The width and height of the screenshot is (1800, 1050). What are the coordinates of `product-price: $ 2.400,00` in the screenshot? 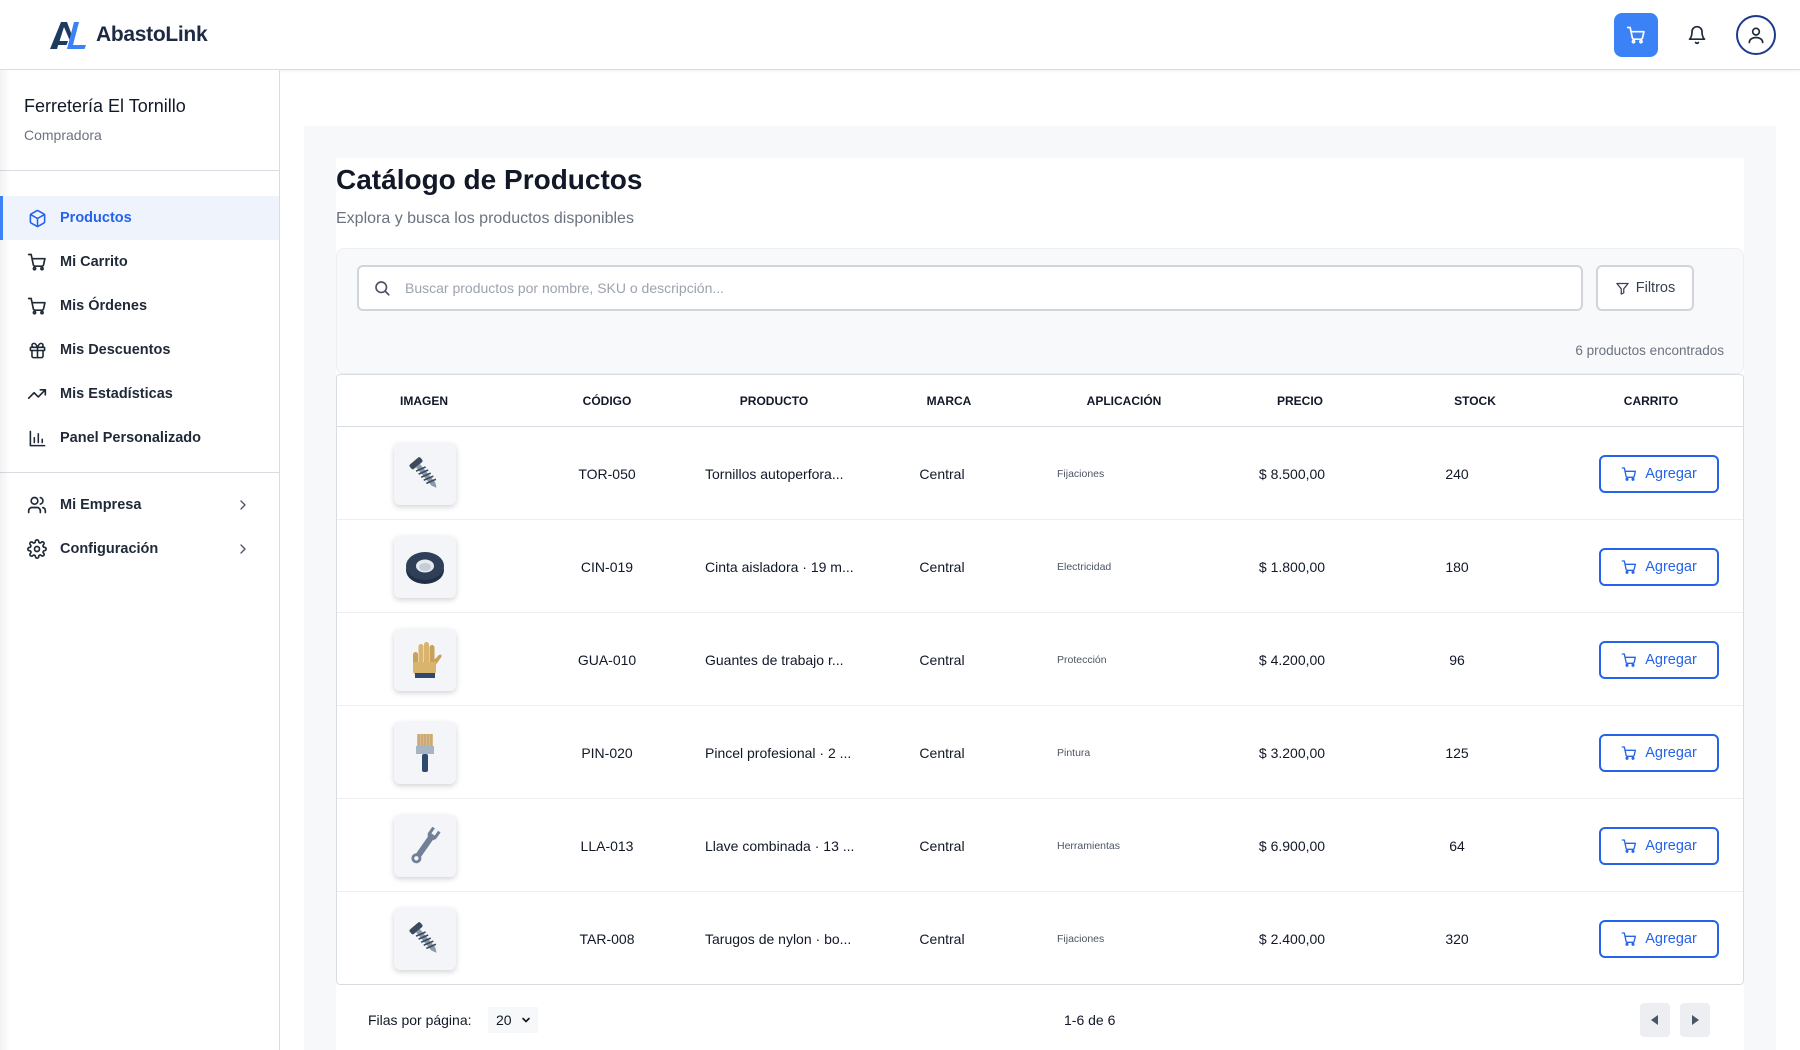 It's located at (1292, 938).